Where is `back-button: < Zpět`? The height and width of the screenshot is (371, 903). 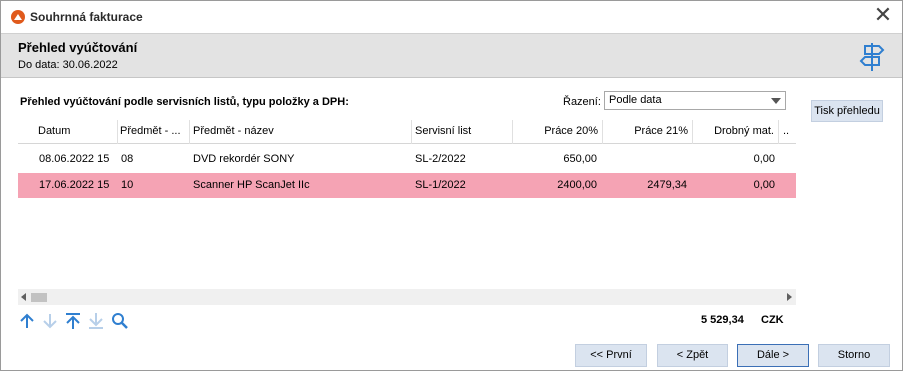
back-button: < Zpět is located at coordinates (692, 355).